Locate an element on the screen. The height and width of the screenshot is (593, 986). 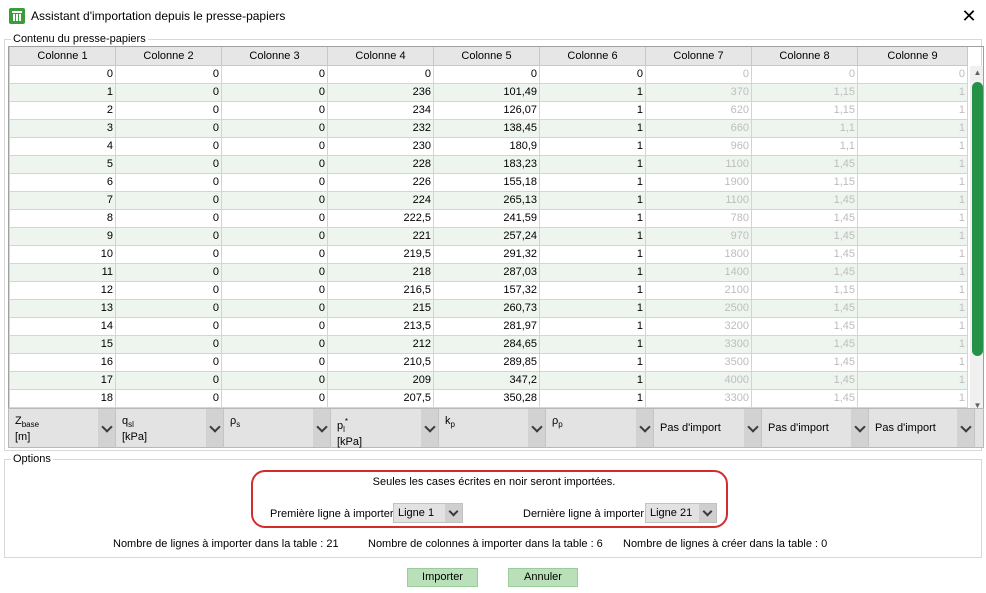
column-header: Colonne 3 is located at coordinates (274, 56).